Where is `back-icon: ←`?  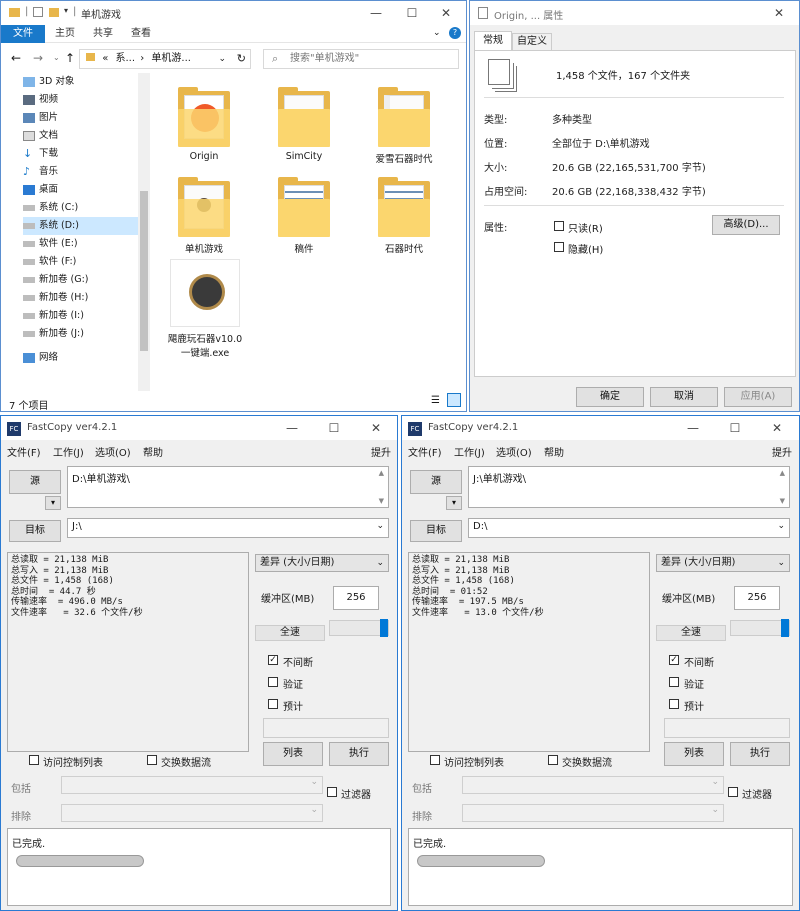 back-icon: ← is located at coordinates (16, 58).